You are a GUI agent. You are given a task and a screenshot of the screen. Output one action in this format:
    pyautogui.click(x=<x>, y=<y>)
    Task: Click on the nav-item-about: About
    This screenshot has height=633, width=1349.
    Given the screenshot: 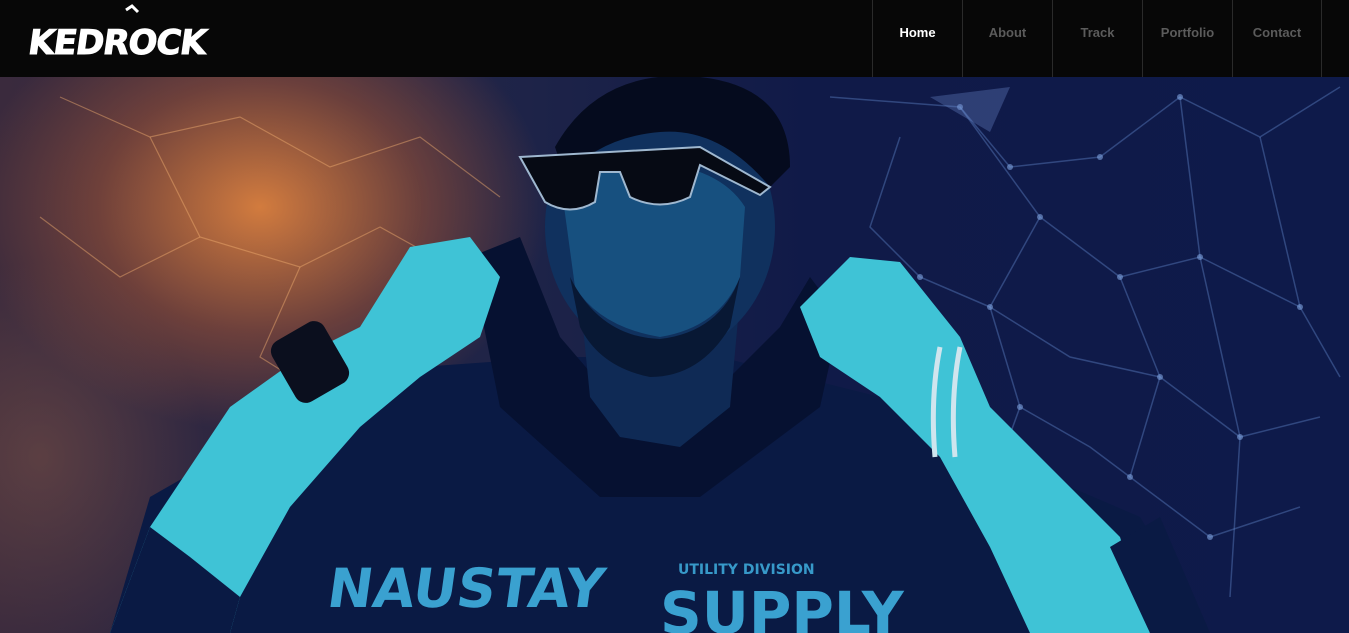 What is the action you would take?
    pyautogui.click(x=1007, y=38)
    